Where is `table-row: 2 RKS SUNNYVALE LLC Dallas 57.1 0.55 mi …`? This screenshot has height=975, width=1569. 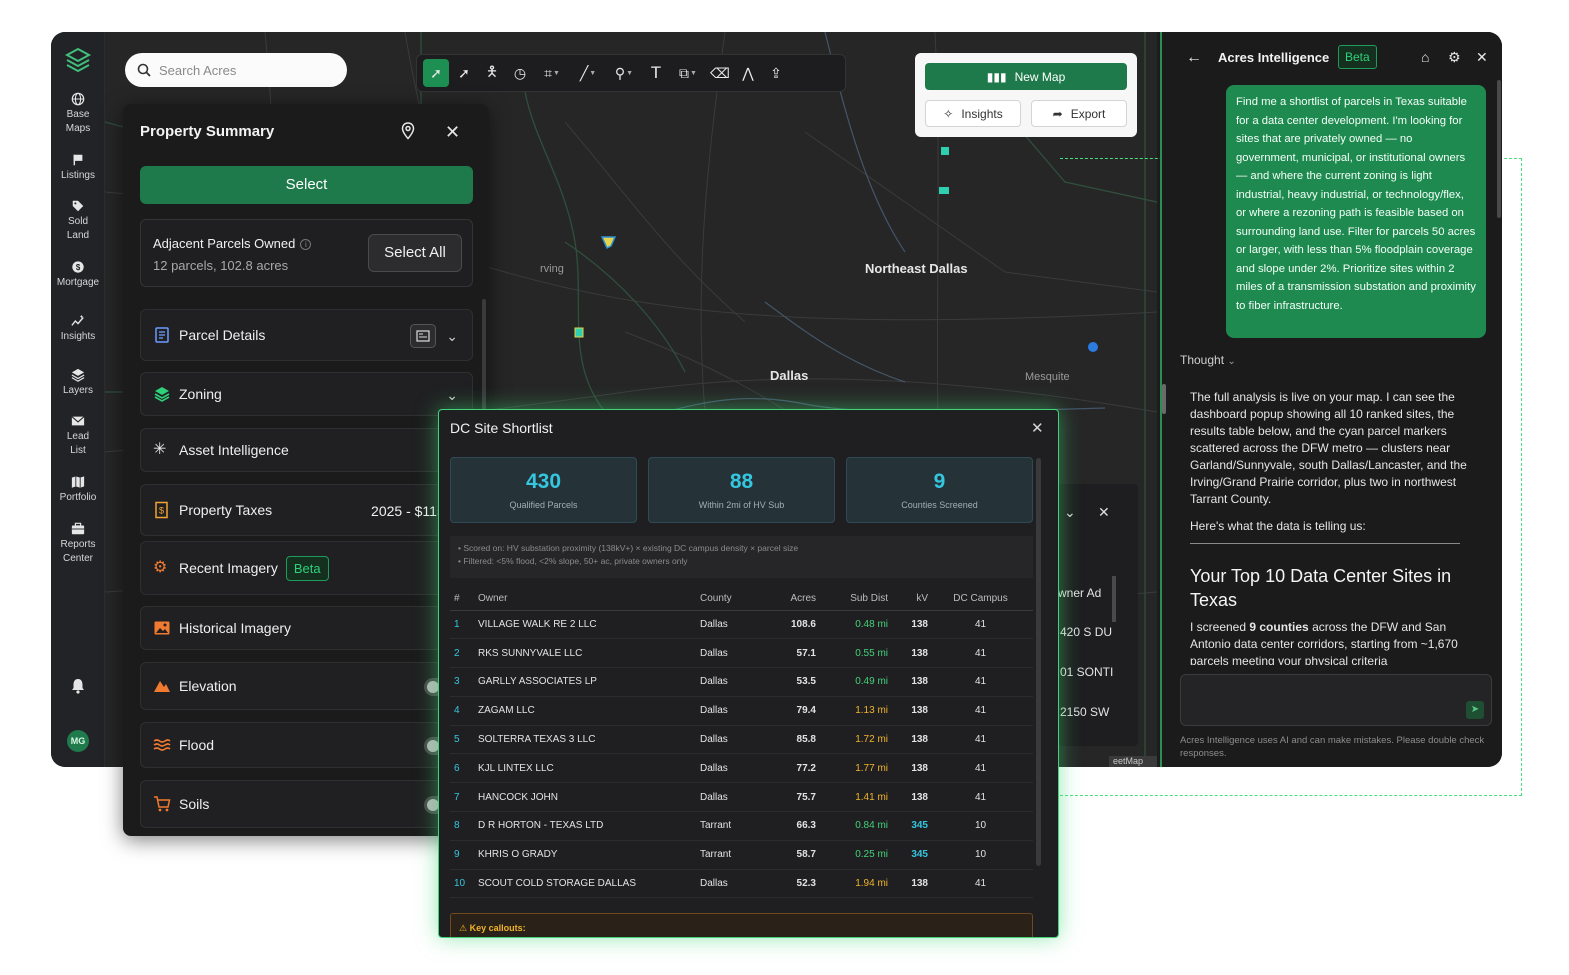 table-row: 2 RKS SUNNYVALE LLC Dallas 57.1 0.55 mi … is located at coordinates (741, 653).